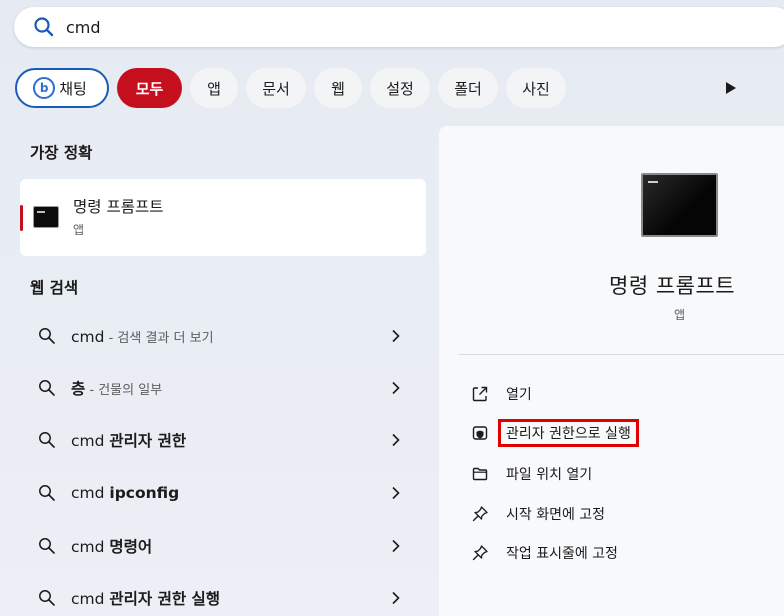 Image resolution: width=784 pixels, height=616 pixels. What do you see at coordinates (519, 395) in the screenshot?
I see `action-open-label: 열기` at bounding box center [519, 395].